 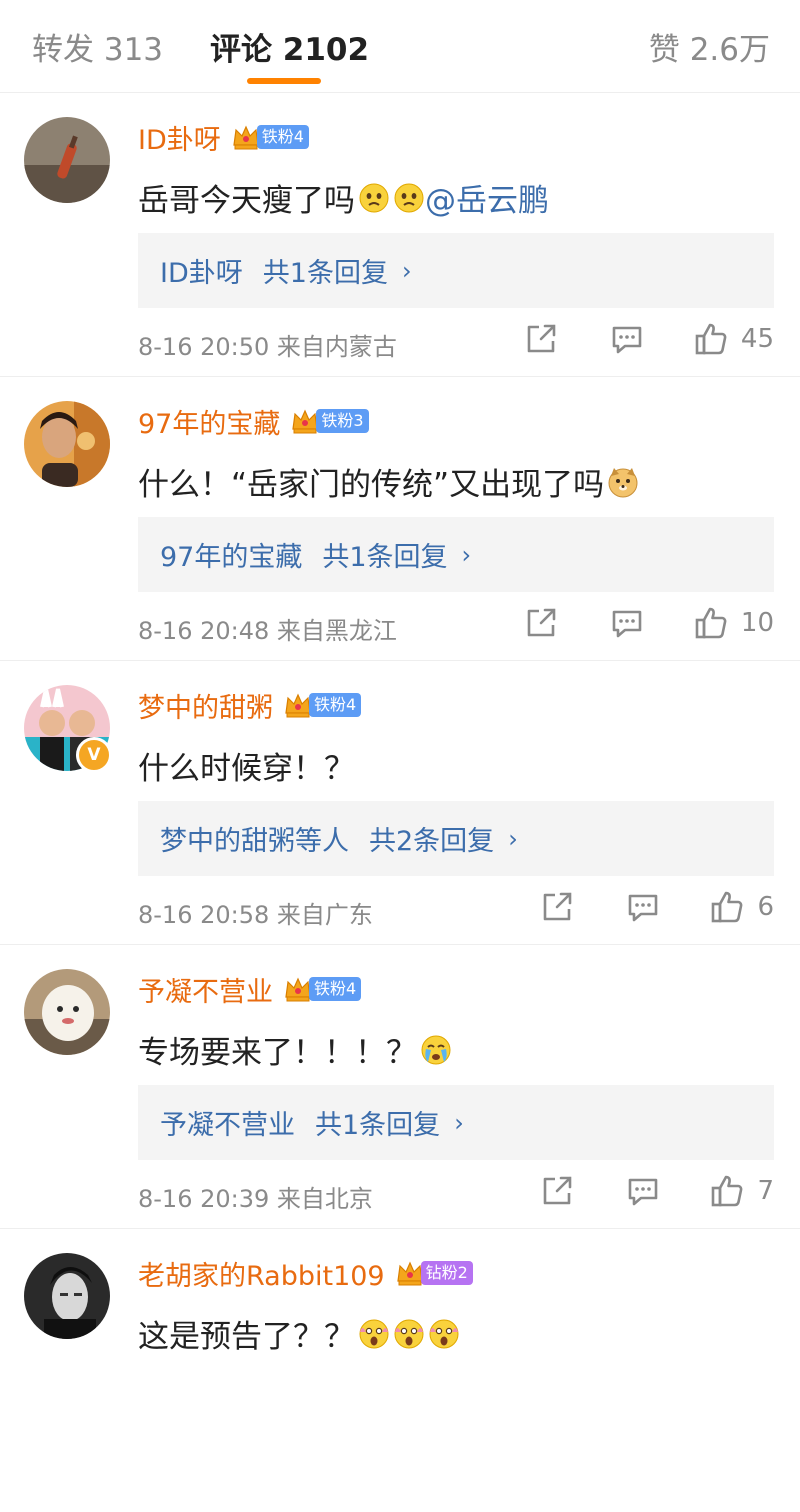 I want to click on comment-time: 8-16 20:48, so click(x=204, y=631).